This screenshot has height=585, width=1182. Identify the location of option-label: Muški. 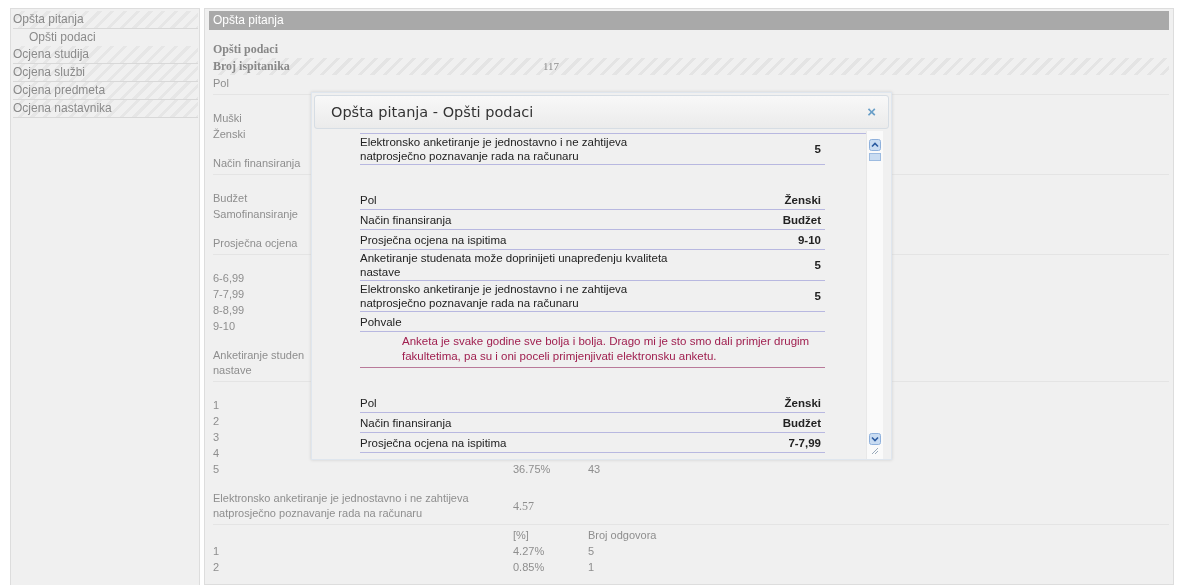
(227, 118).